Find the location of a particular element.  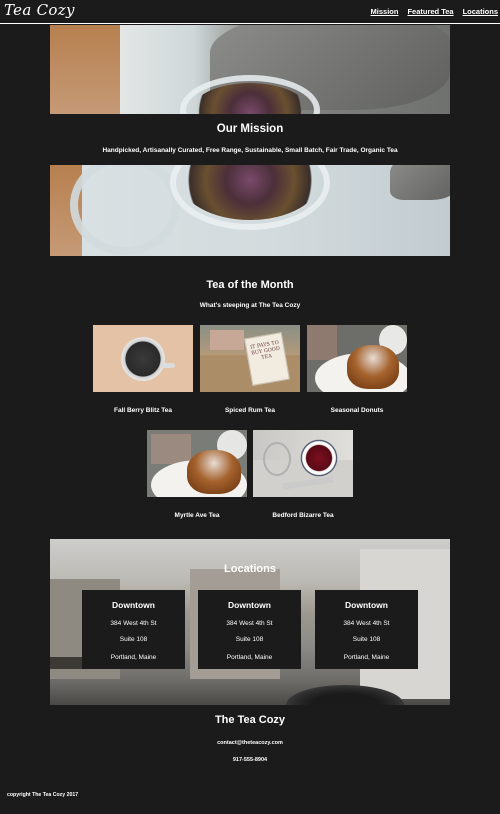

nav-link-featured-tea: Featured Tea is located at coordinates (430, 11).